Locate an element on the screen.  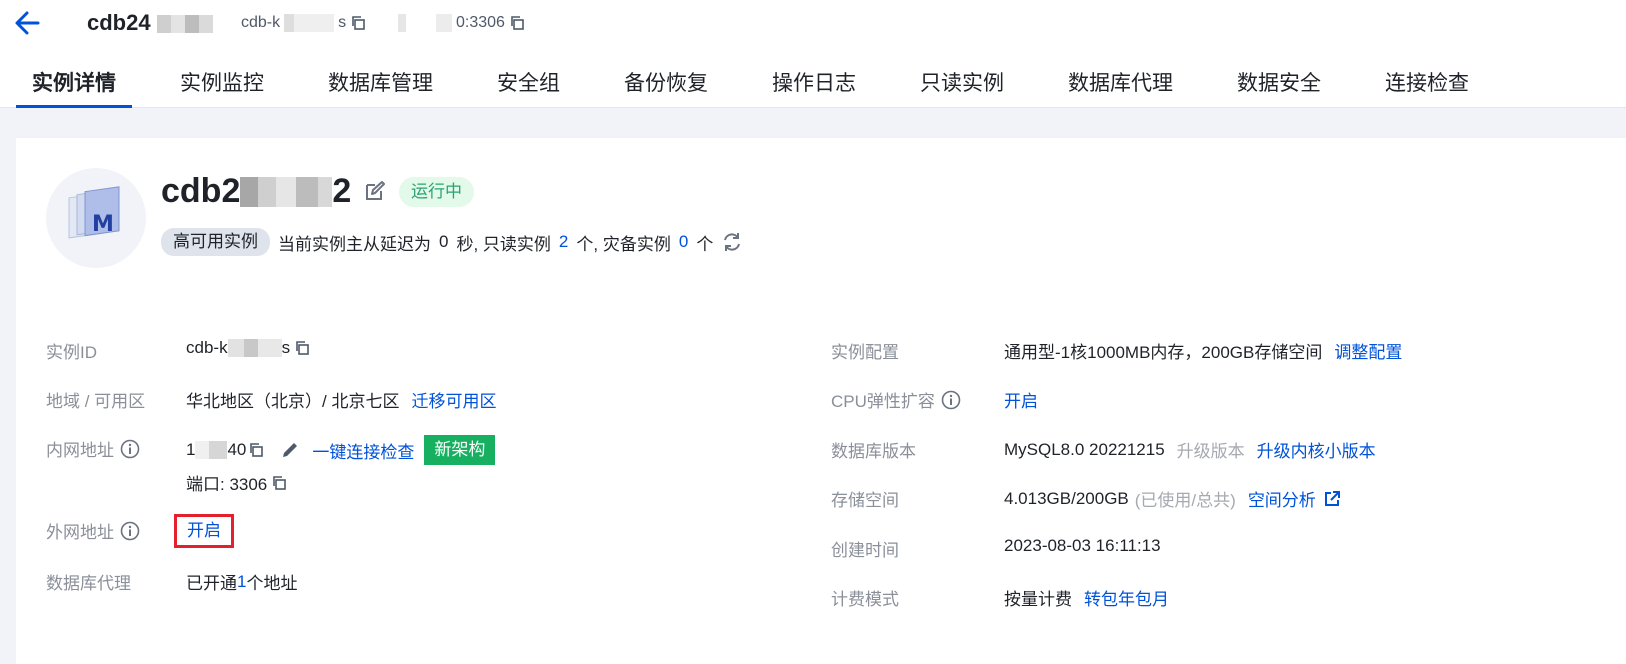
public-address-value: 开启 is located at coordinates (204, 531).